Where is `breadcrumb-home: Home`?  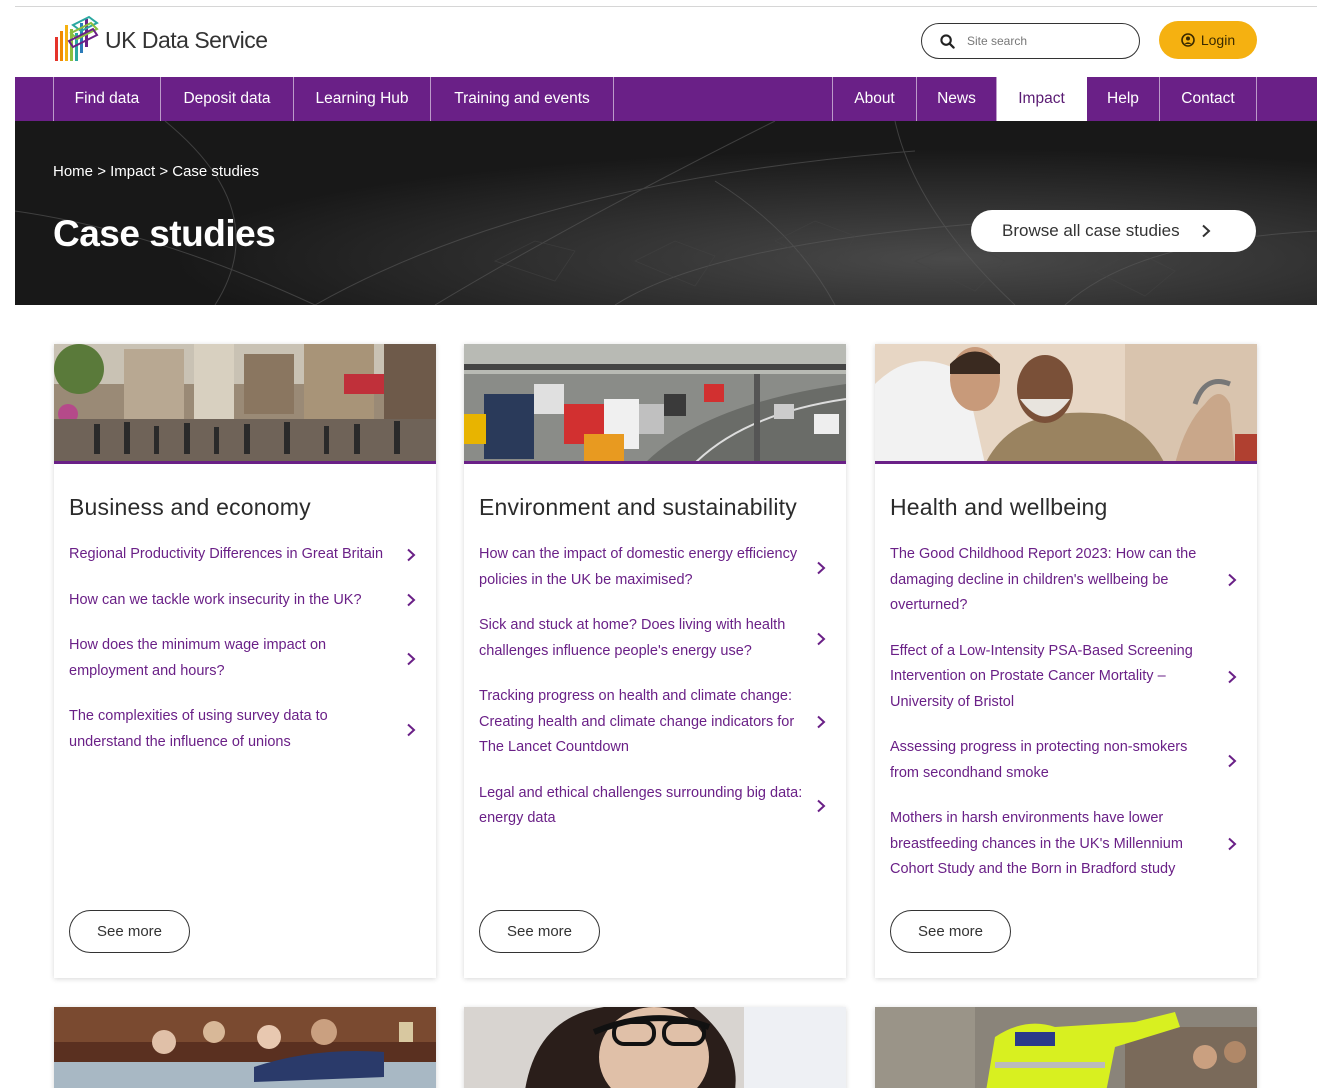 breadcrumb-home: Home is located at coordinates (73, 171).